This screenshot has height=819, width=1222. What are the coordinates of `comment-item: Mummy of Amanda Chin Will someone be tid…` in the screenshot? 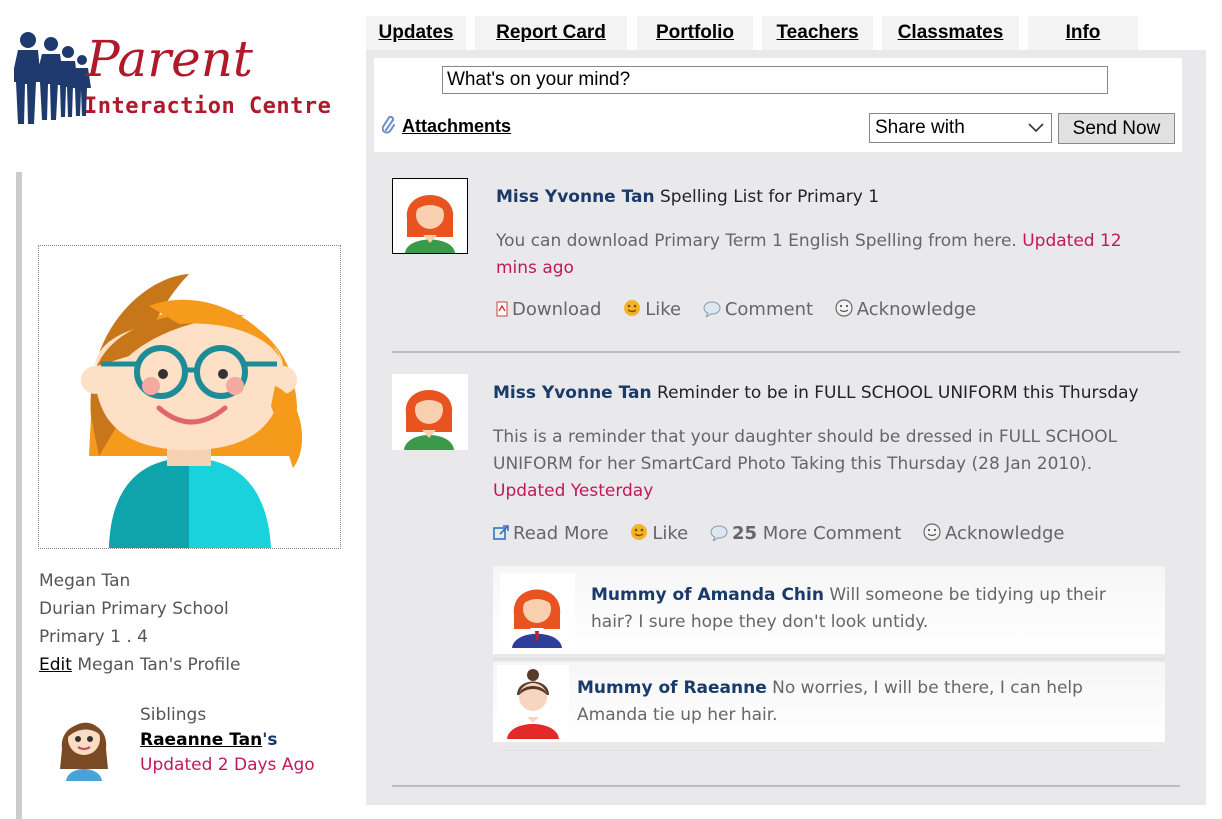 It's located at (829, 610).